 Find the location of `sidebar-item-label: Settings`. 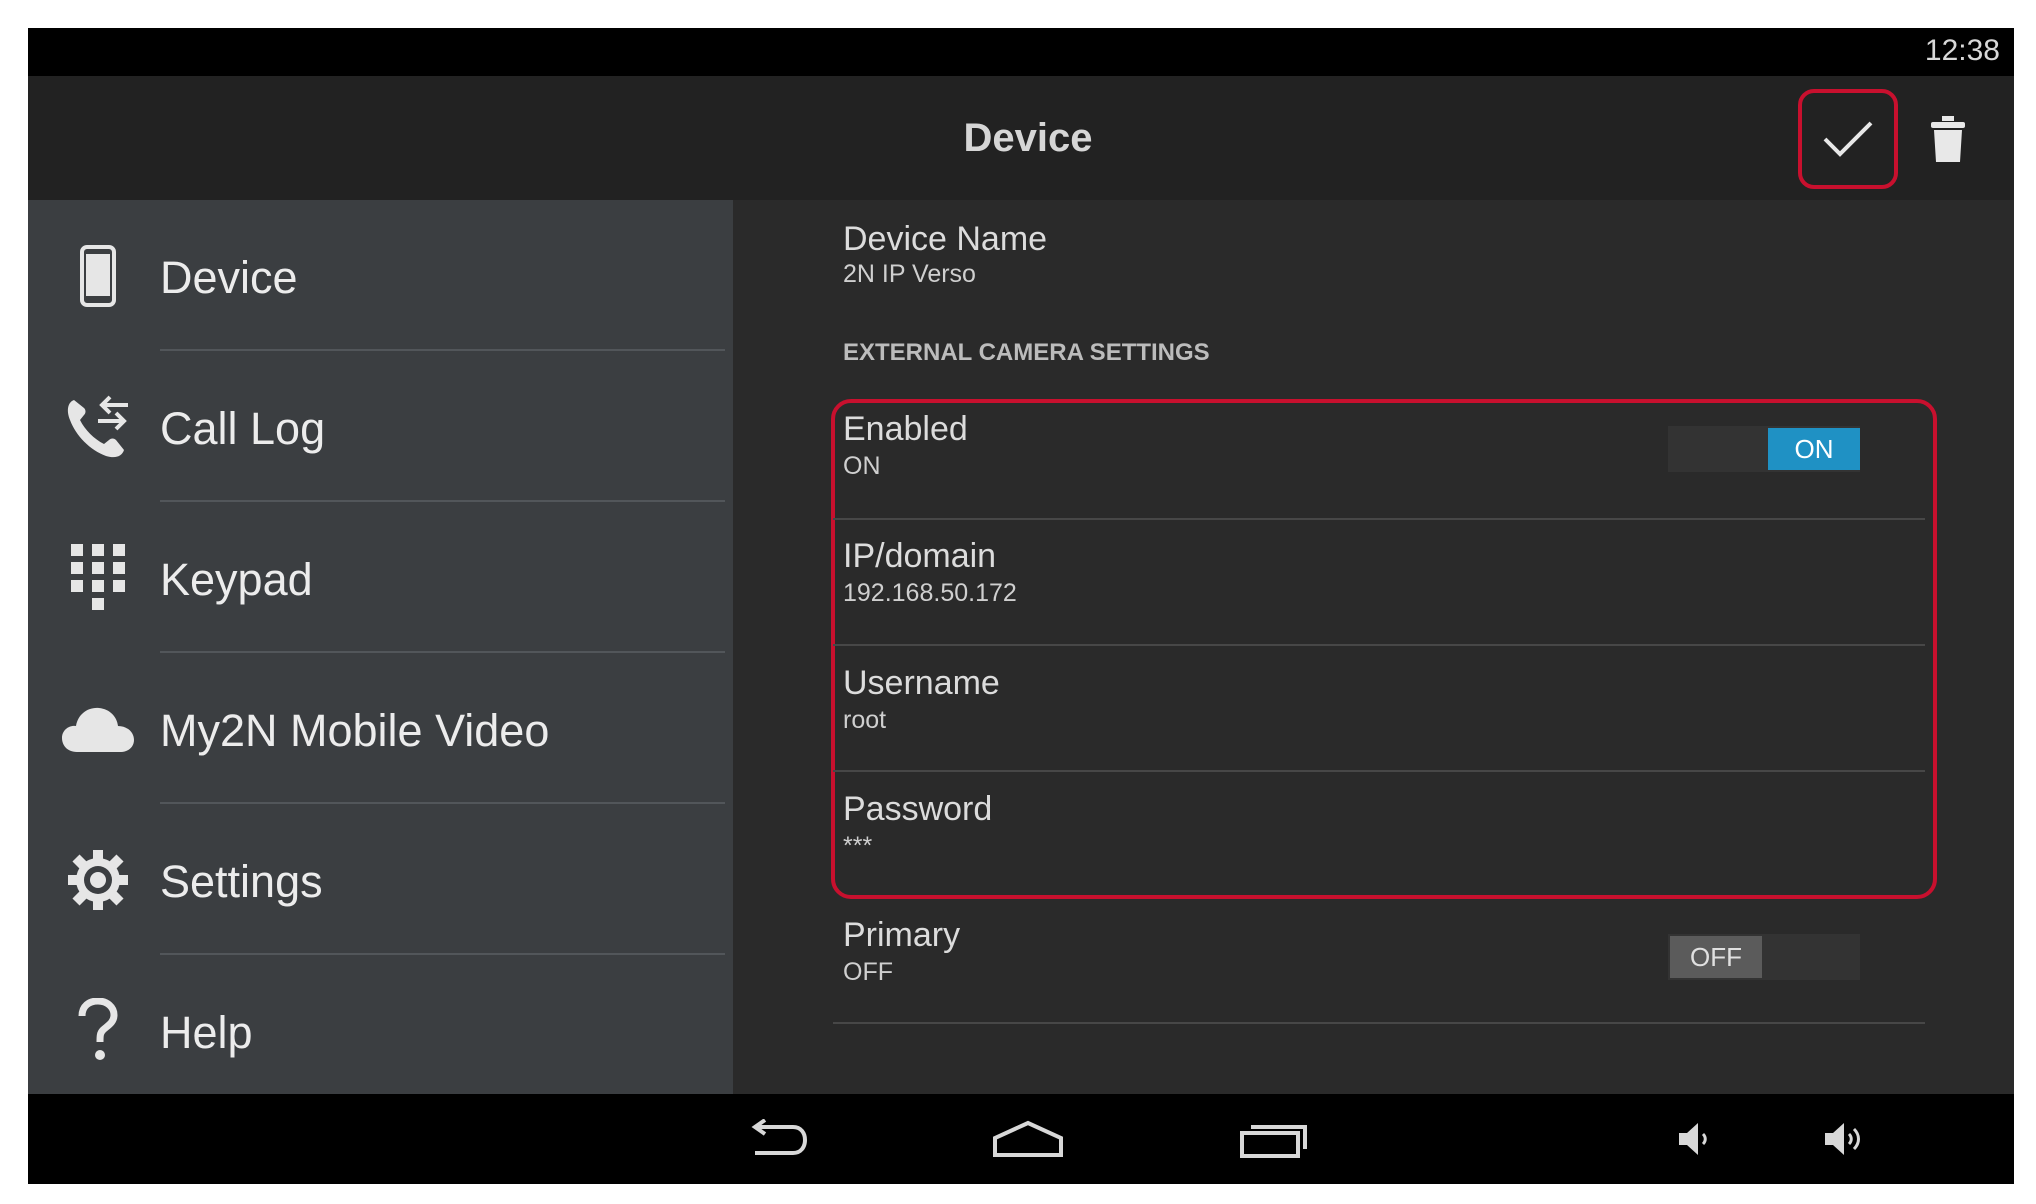

sidebar-item-label: Settings is located at coordinates (241, 881).